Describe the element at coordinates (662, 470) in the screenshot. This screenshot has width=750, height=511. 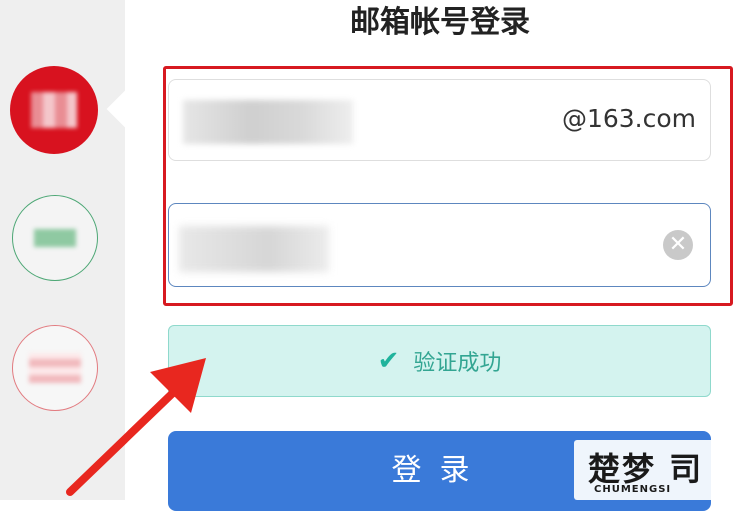
I see `watermark: 楚梦 司 CHUMENGSI` at that location.